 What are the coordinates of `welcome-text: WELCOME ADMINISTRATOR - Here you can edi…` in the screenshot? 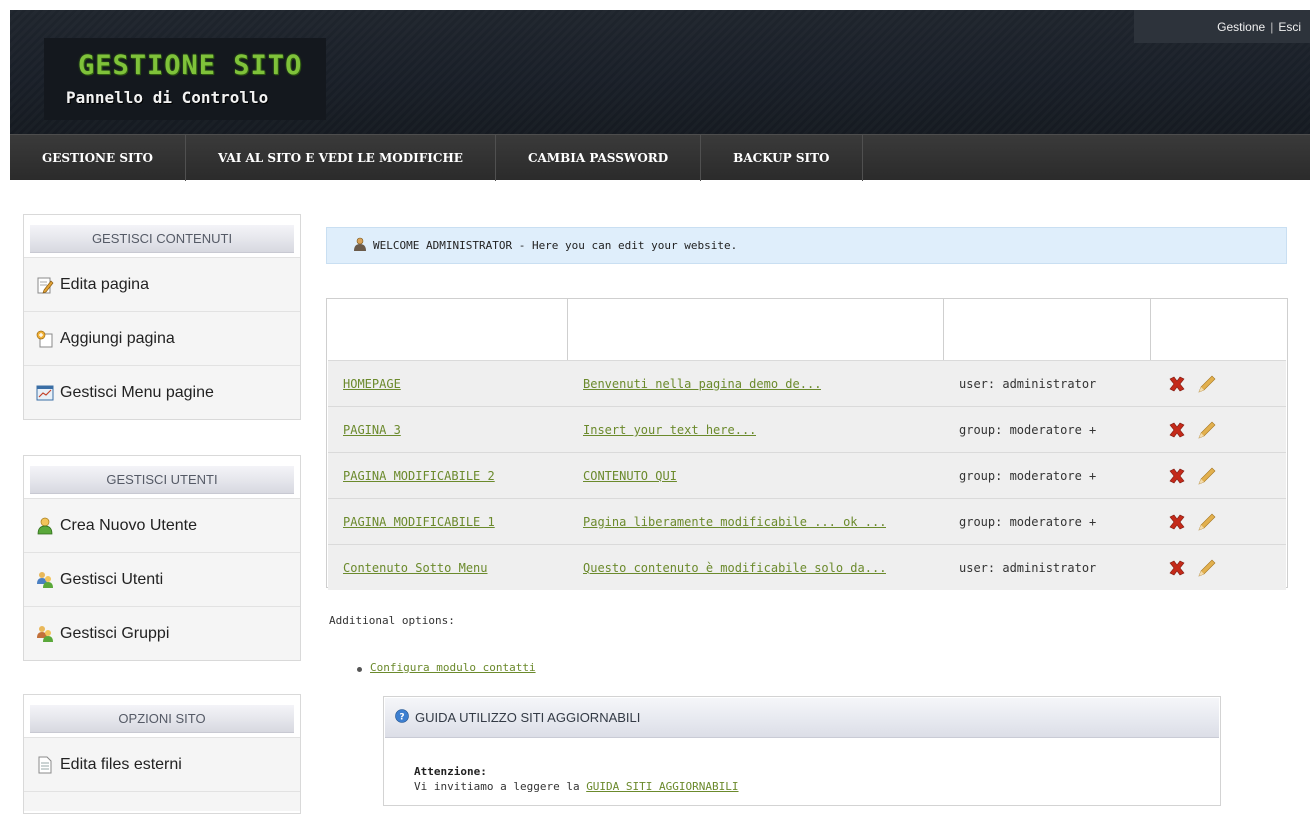 It's located at (555, 245).